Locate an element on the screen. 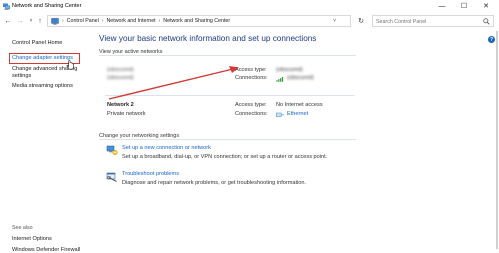 The height and width of the screenshot is (253, 499). network-sharing-icon is located at coordinates (6, 6).